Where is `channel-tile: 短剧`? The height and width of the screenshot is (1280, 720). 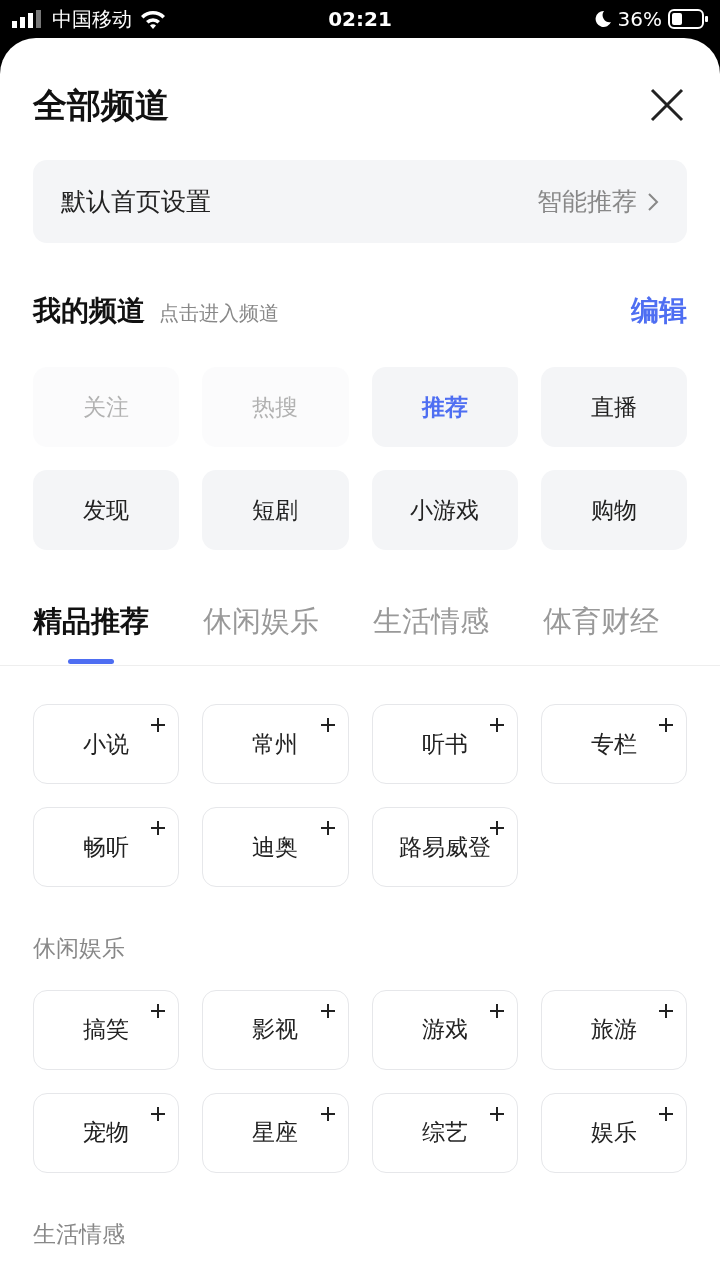 channel-tile: 短剧 is located at coordinates (275, 510).